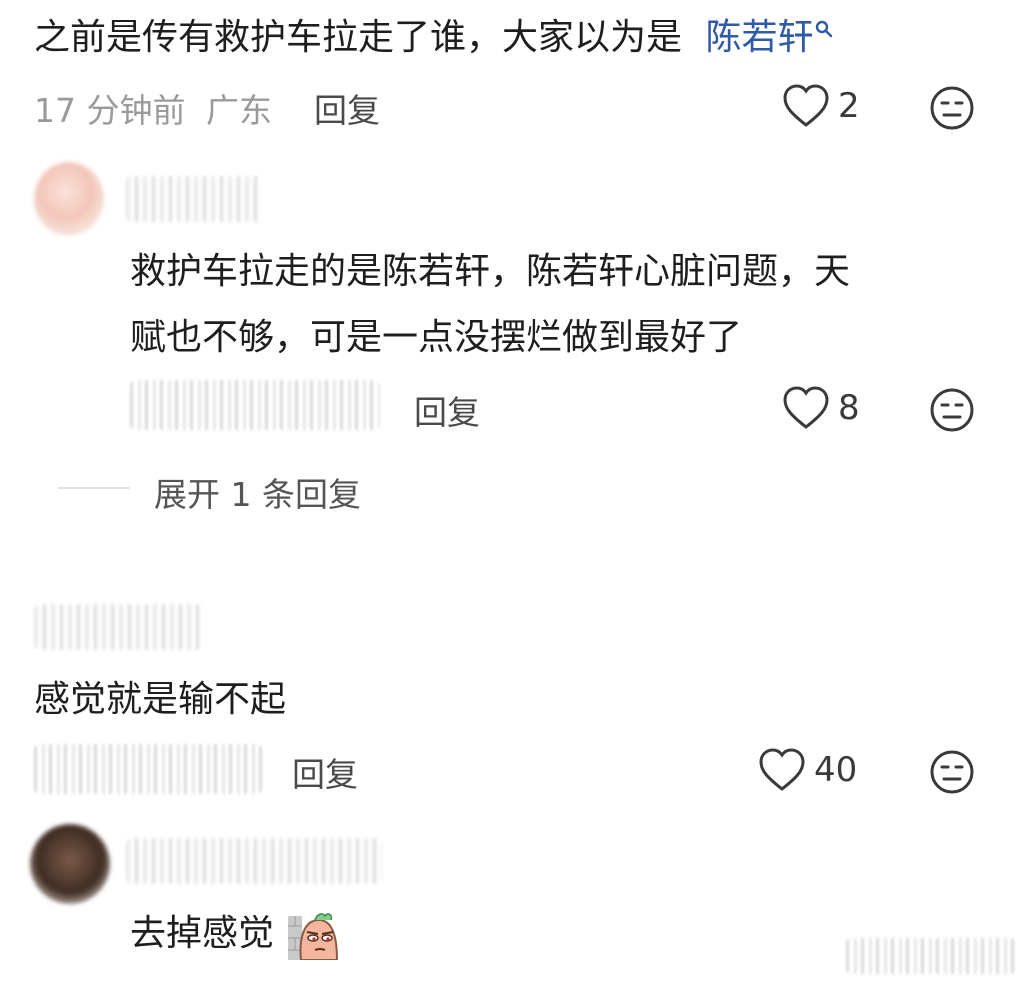 The height and width of the screenshot is (981, 1024). What do you see at coordinates (238, 110) in the screenshot?
I see `comment-1-location: 广东` at bounding box center [238, 110].